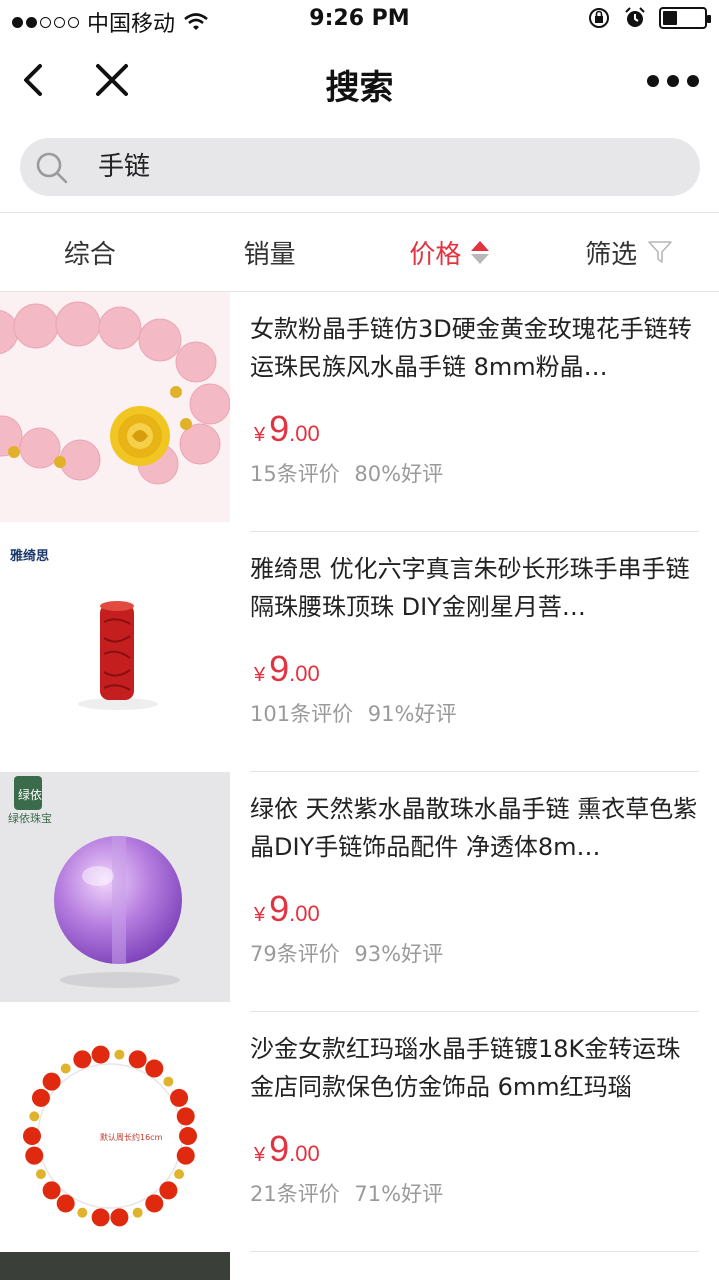 The width and height of the screenshot is (719, 1280). Describe the element at coordinates (131, 1137) in the screenshot. I see `size-tag-text: 默认周长约16cm` at that location.